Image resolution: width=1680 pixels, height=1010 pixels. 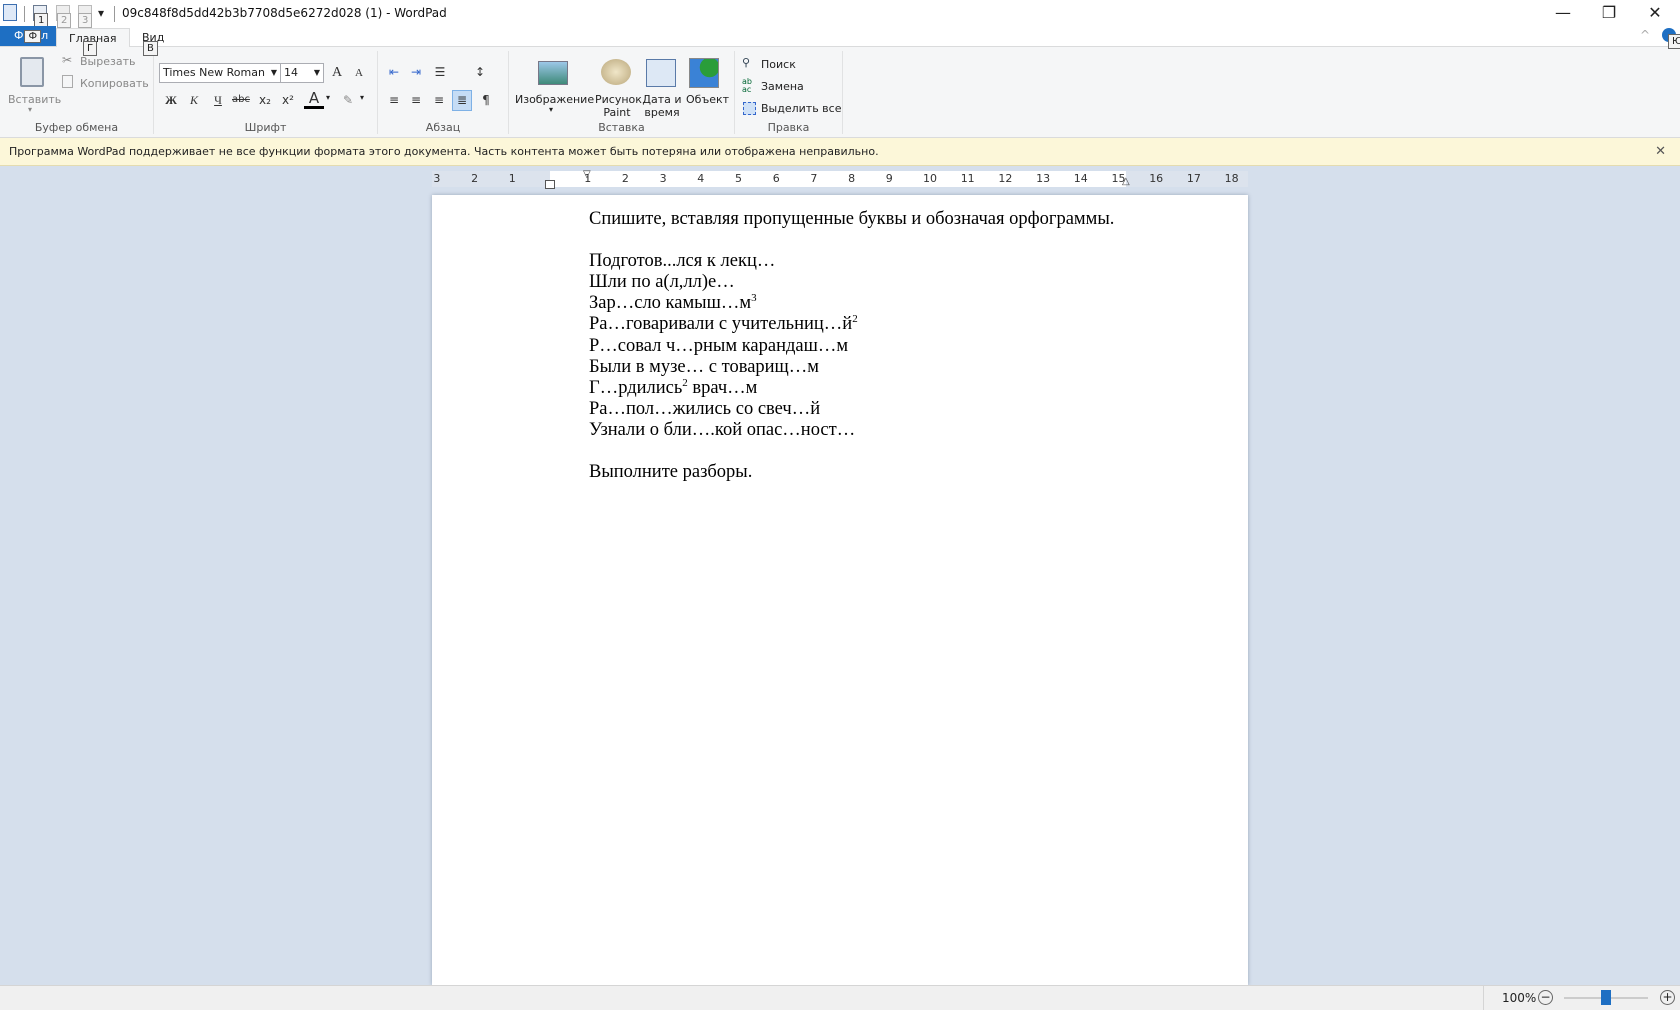 I want to click on copy-icon, so click(x=67, y=81).